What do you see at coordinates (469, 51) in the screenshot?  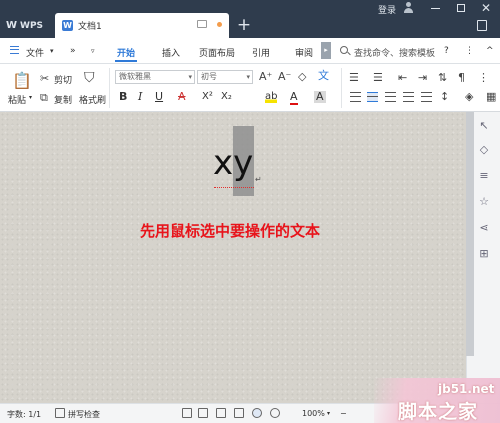 I see `more-options-button: ⋮` at bounding box center [469, 51].